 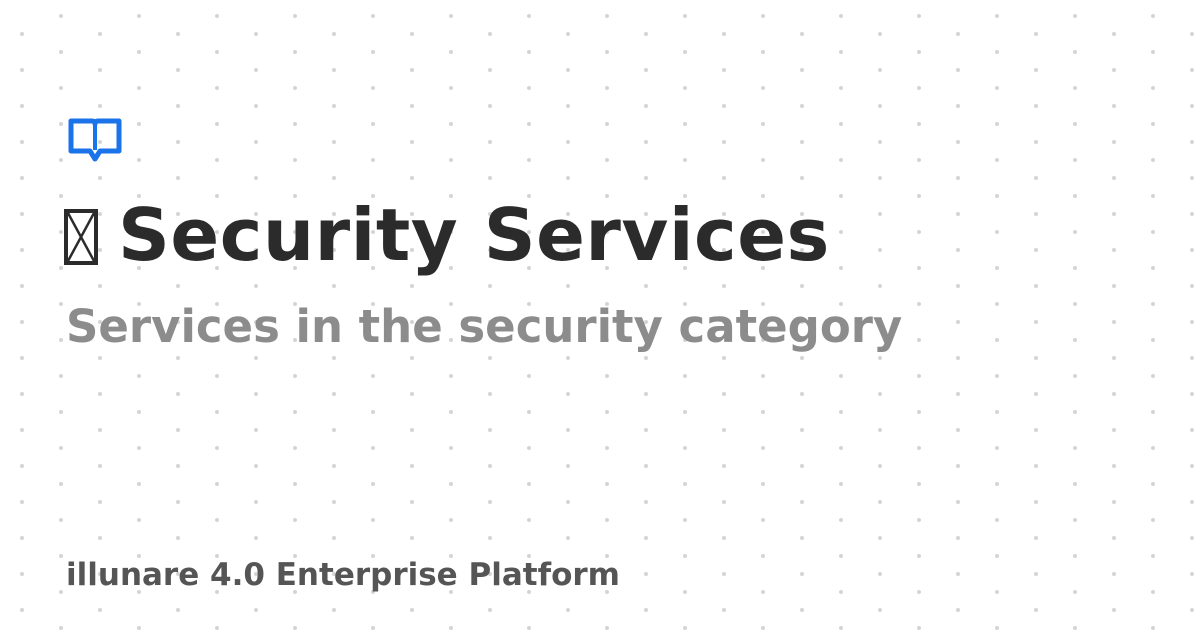 I want to click on page-subtitle: Services in the security category, so click(x=484, y=326).